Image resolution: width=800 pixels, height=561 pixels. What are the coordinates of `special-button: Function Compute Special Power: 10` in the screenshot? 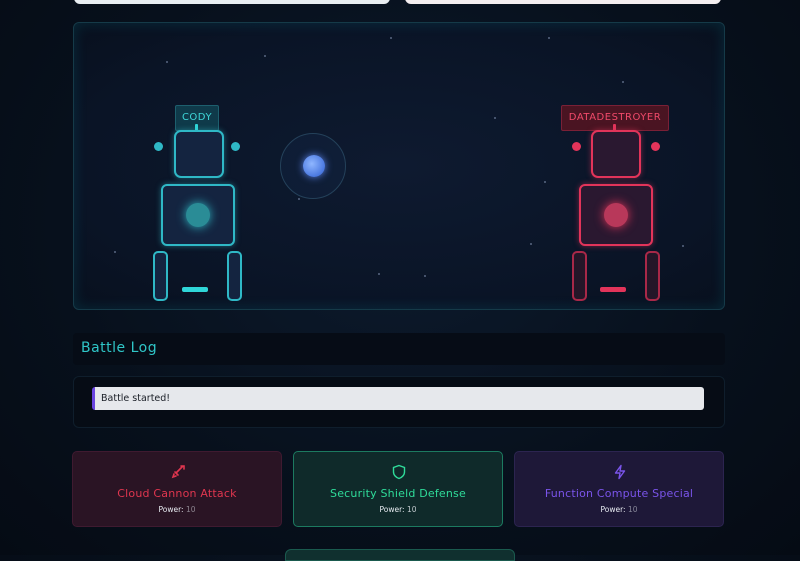 It's located at (619, 489).